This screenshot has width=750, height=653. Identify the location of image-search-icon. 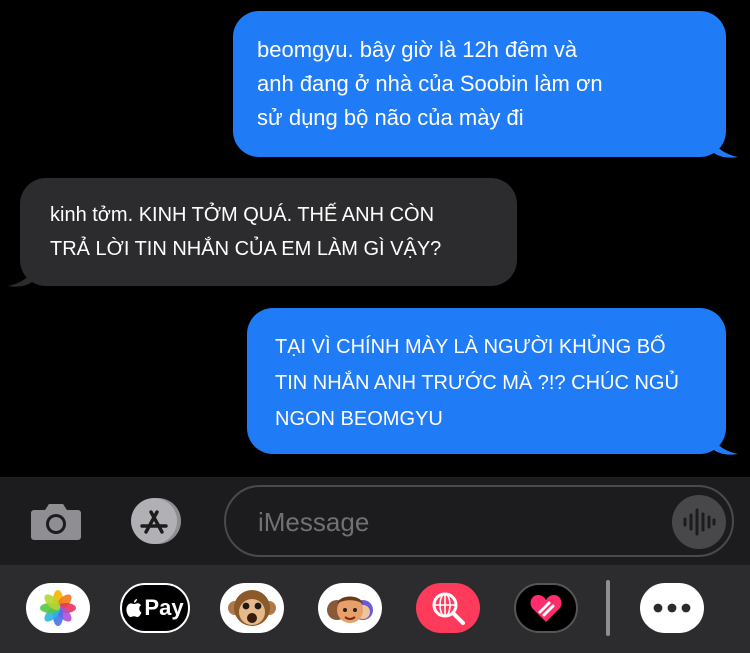
(448, 608).